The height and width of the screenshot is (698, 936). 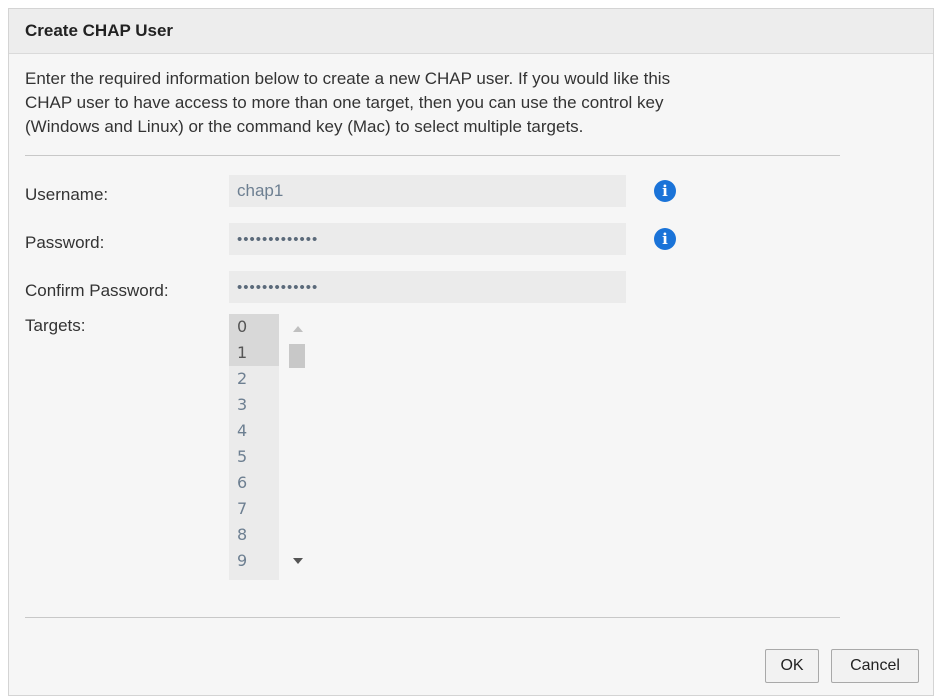 What do you see at coordinates (427, 287) in the screenshot?
I see `confirm-password-field: •••••••••••••` at bounding box center [427, 287].